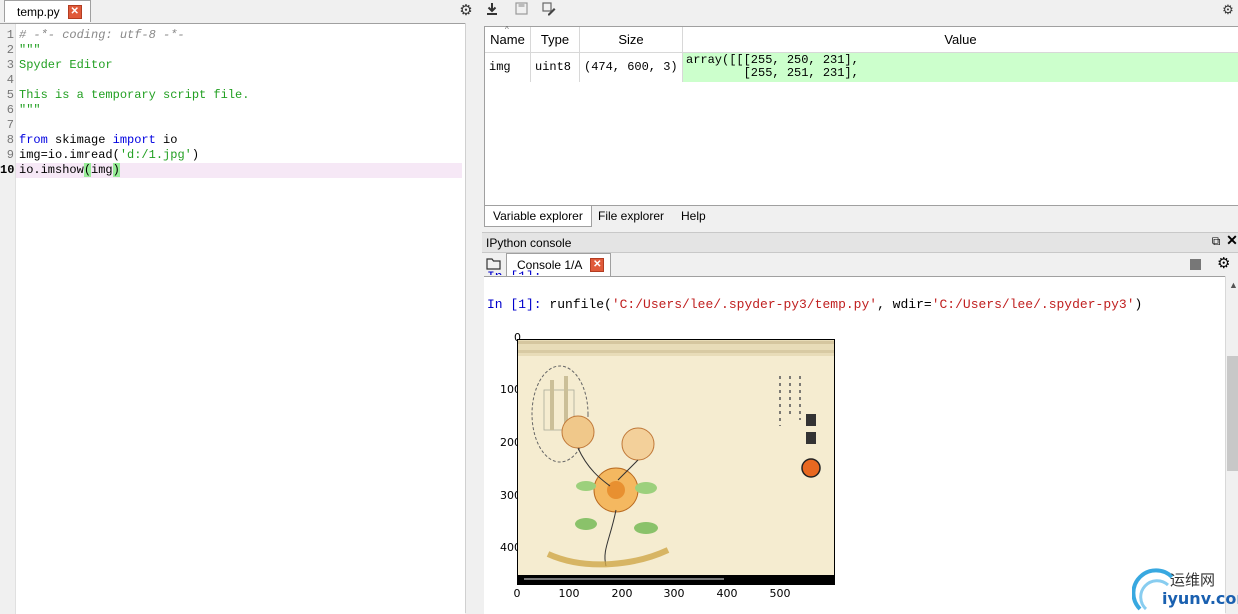 This screenshot has width=1238, height=614. I want to click on line-number: 2, so click(10, 50).